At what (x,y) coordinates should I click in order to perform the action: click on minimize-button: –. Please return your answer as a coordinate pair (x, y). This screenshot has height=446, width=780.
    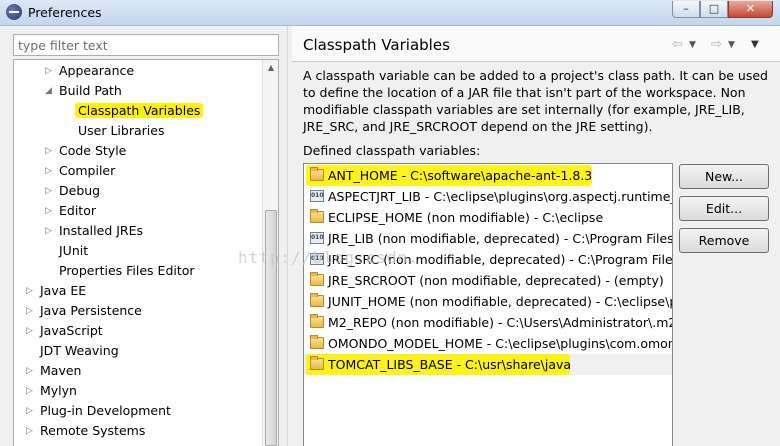
    Looking at the image, I should click on (686, 9).